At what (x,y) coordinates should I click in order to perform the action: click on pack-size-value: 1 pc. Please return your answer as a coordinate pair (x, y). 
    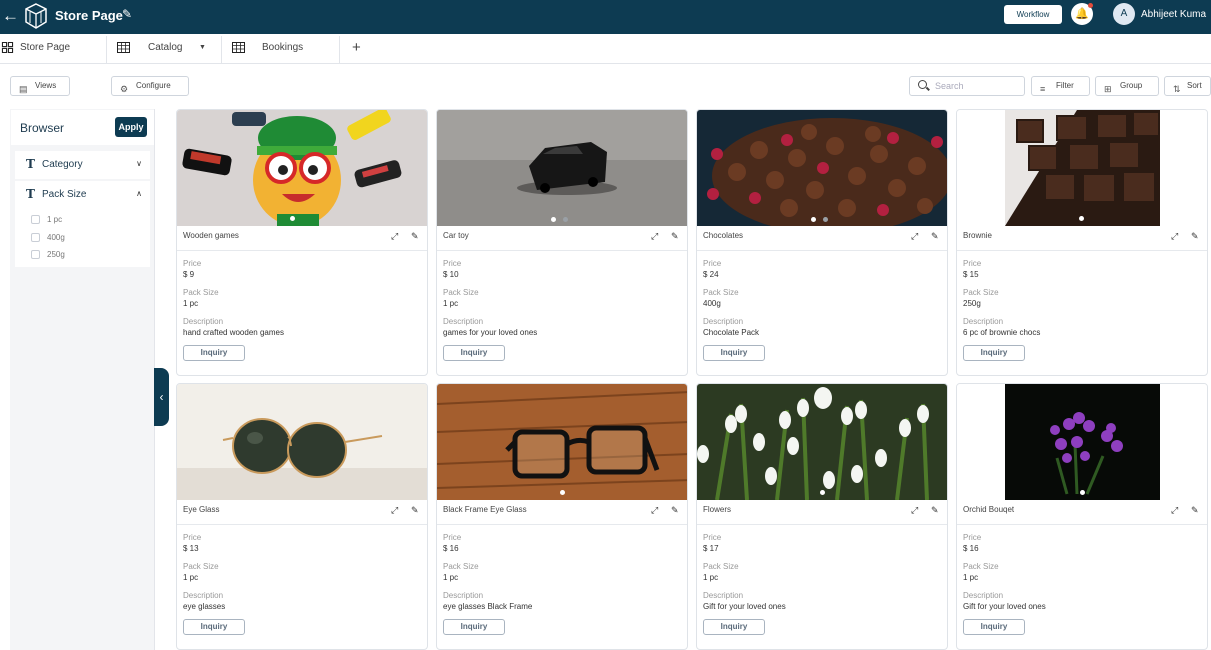
    Looking at the image, I should click on (971, 577).